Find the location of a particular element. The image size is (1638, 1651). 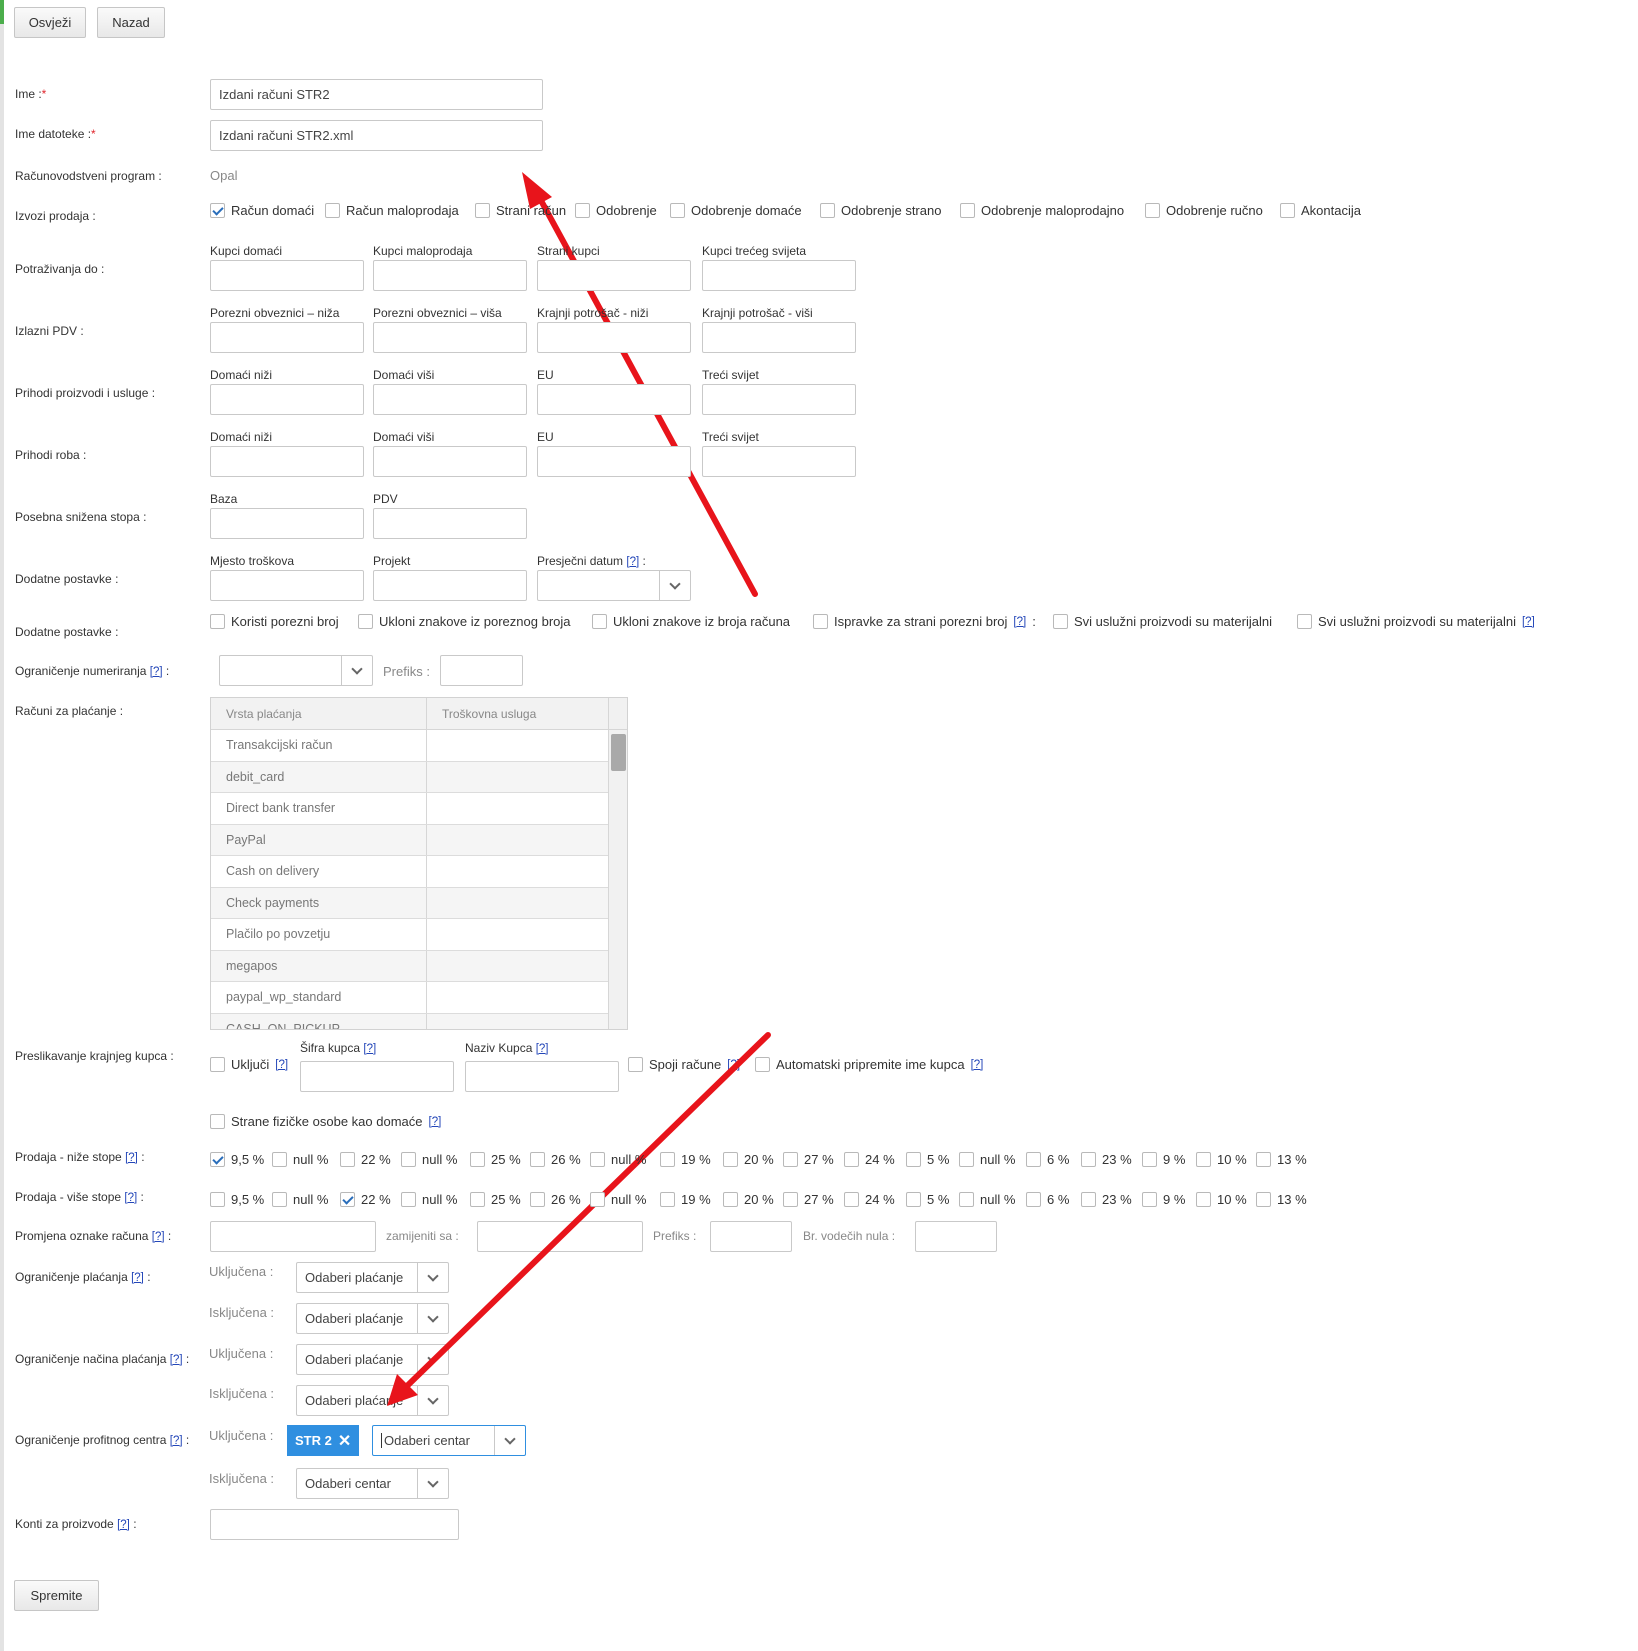

export-checkbox-8-box is located at coordinates (1287, 210).